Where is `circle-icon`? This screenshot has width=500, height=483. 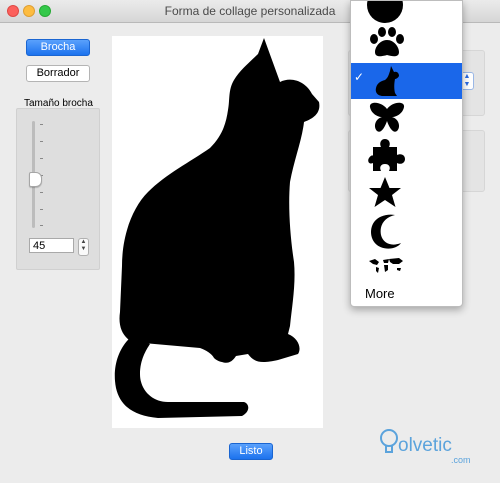
circle-icon is located at coordinates (385, 12).